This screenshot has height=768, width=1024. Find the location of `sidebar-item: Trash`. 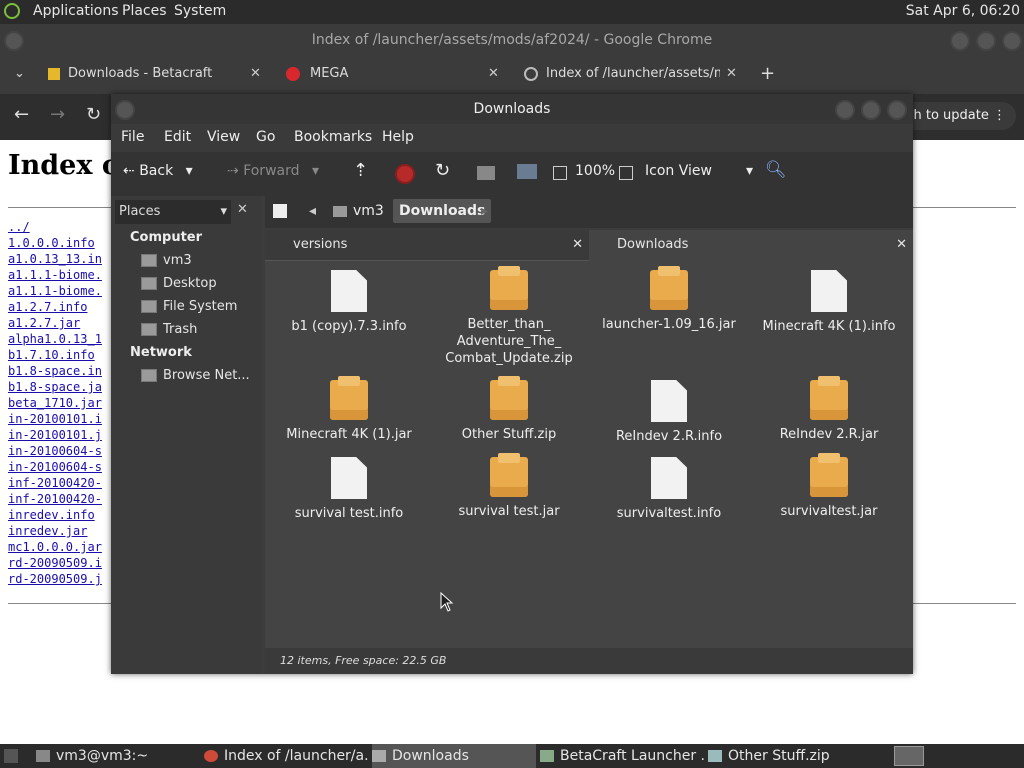

sidebar-item: Trash is located at coordinates (169, 329).